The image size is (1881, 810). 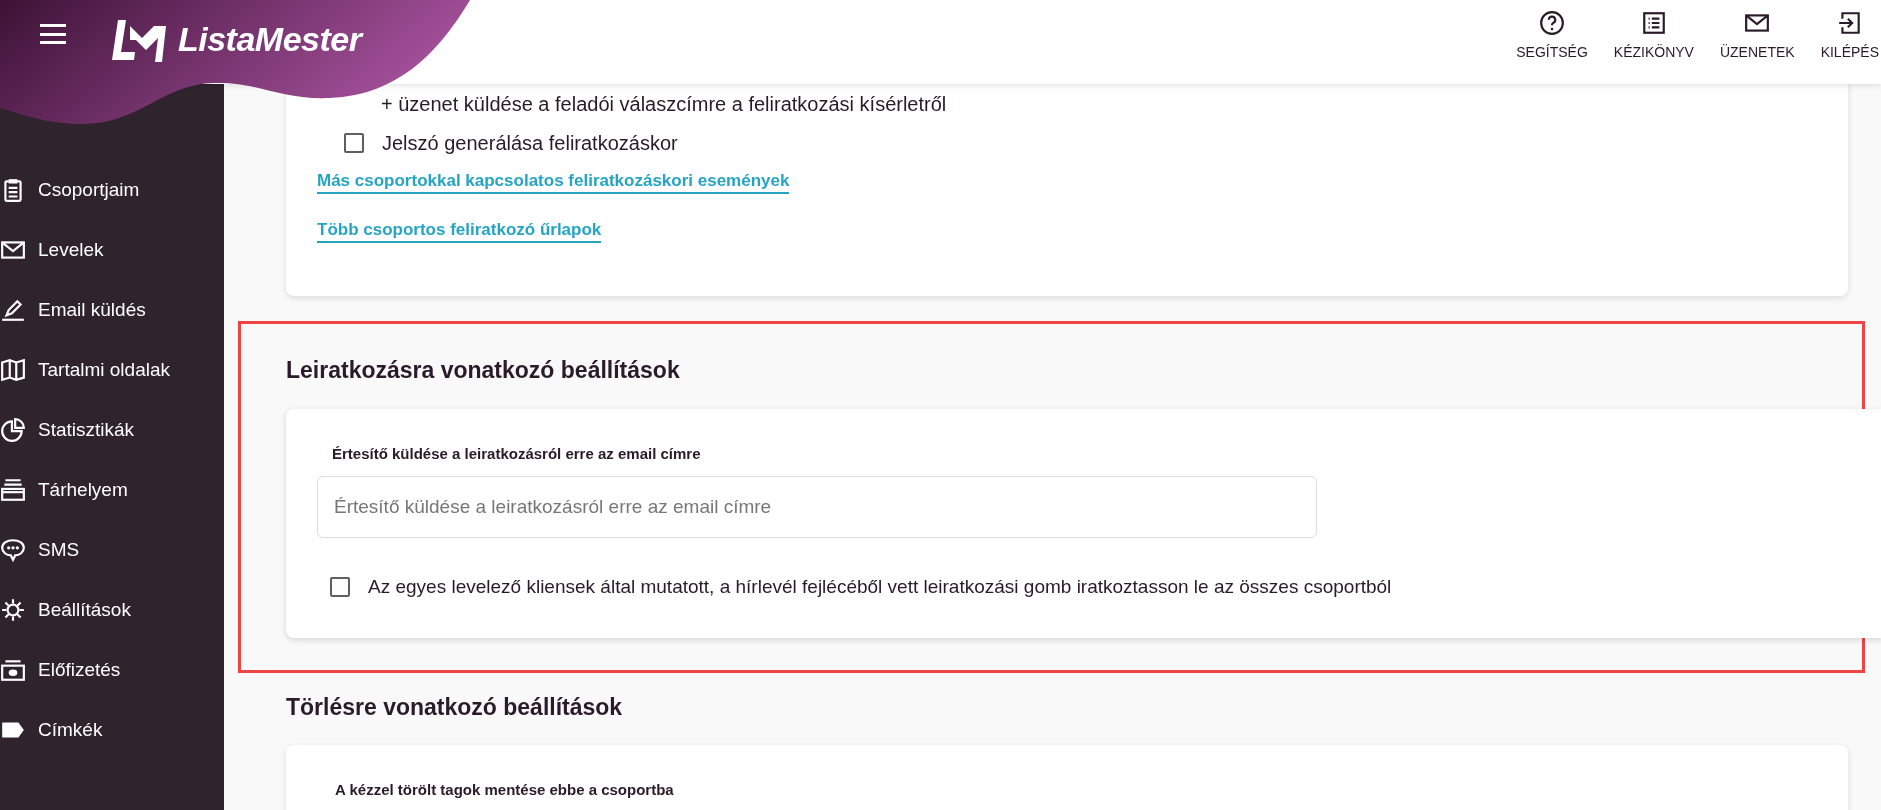 I want to click on settings-icon, so click(x=13, y=610).